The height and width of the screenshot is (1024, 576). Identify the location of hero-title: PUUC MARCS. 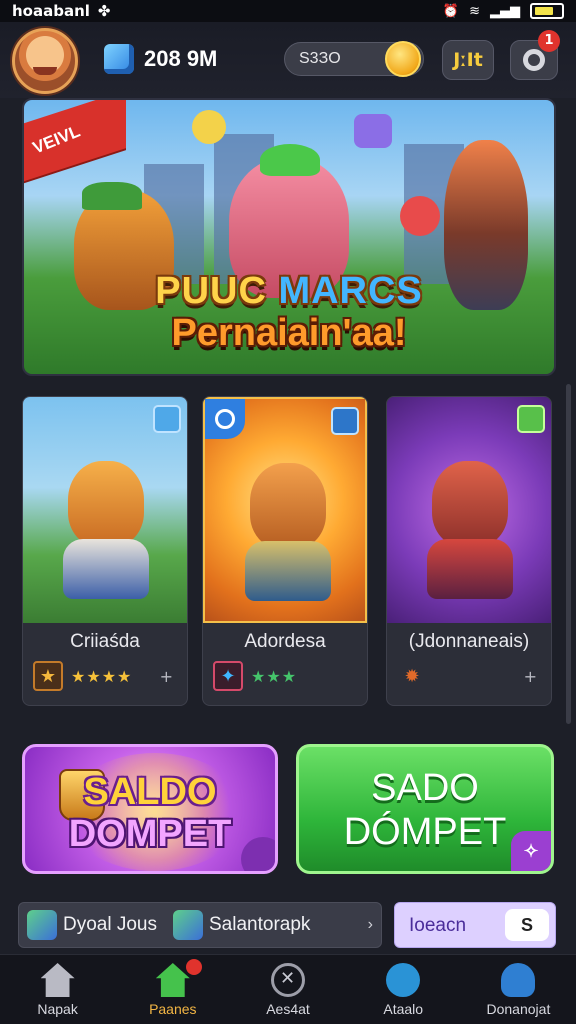
(289, 291).